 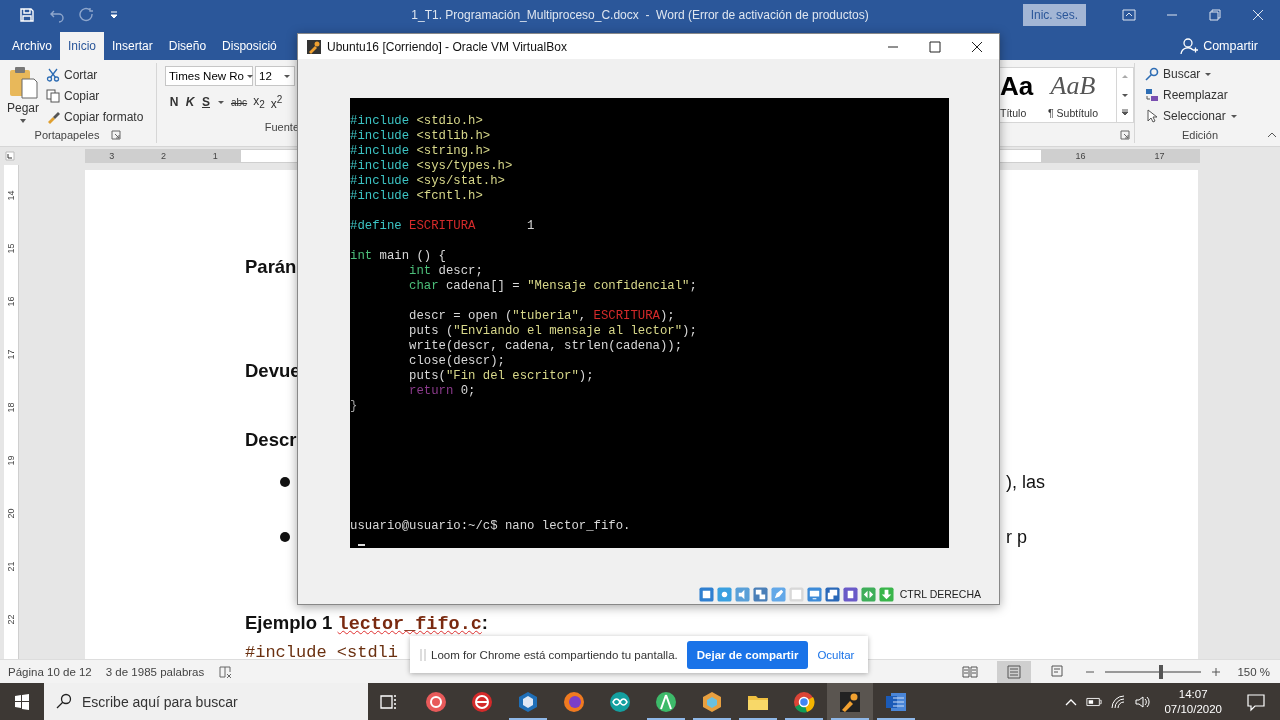 What do you see at coordinates (935, 46) in the screenshot?
I see `maximize-icon` at bounding box center [935, 46].